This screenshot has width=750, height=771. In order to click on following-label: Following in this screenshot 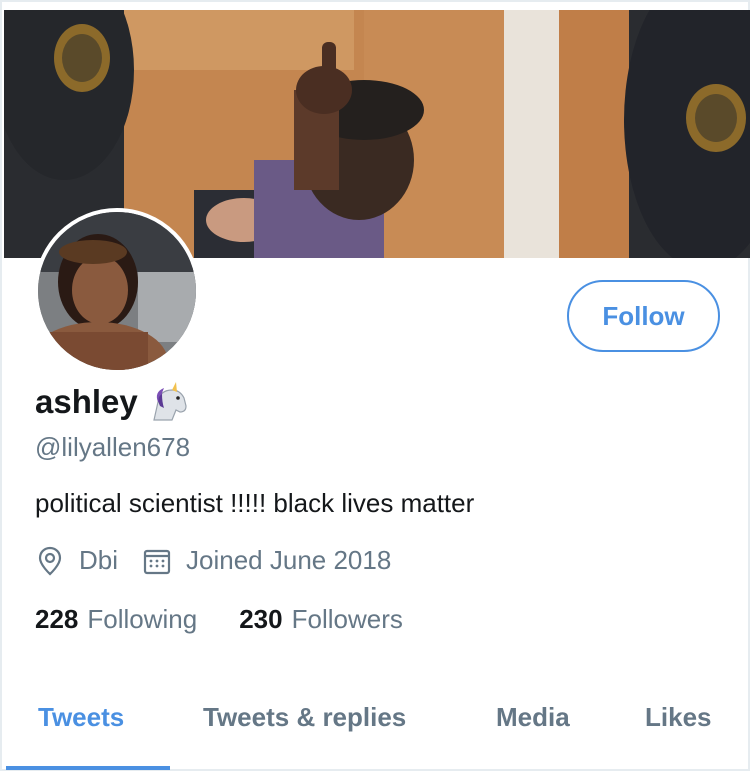, I will do `click(142, 619)`.